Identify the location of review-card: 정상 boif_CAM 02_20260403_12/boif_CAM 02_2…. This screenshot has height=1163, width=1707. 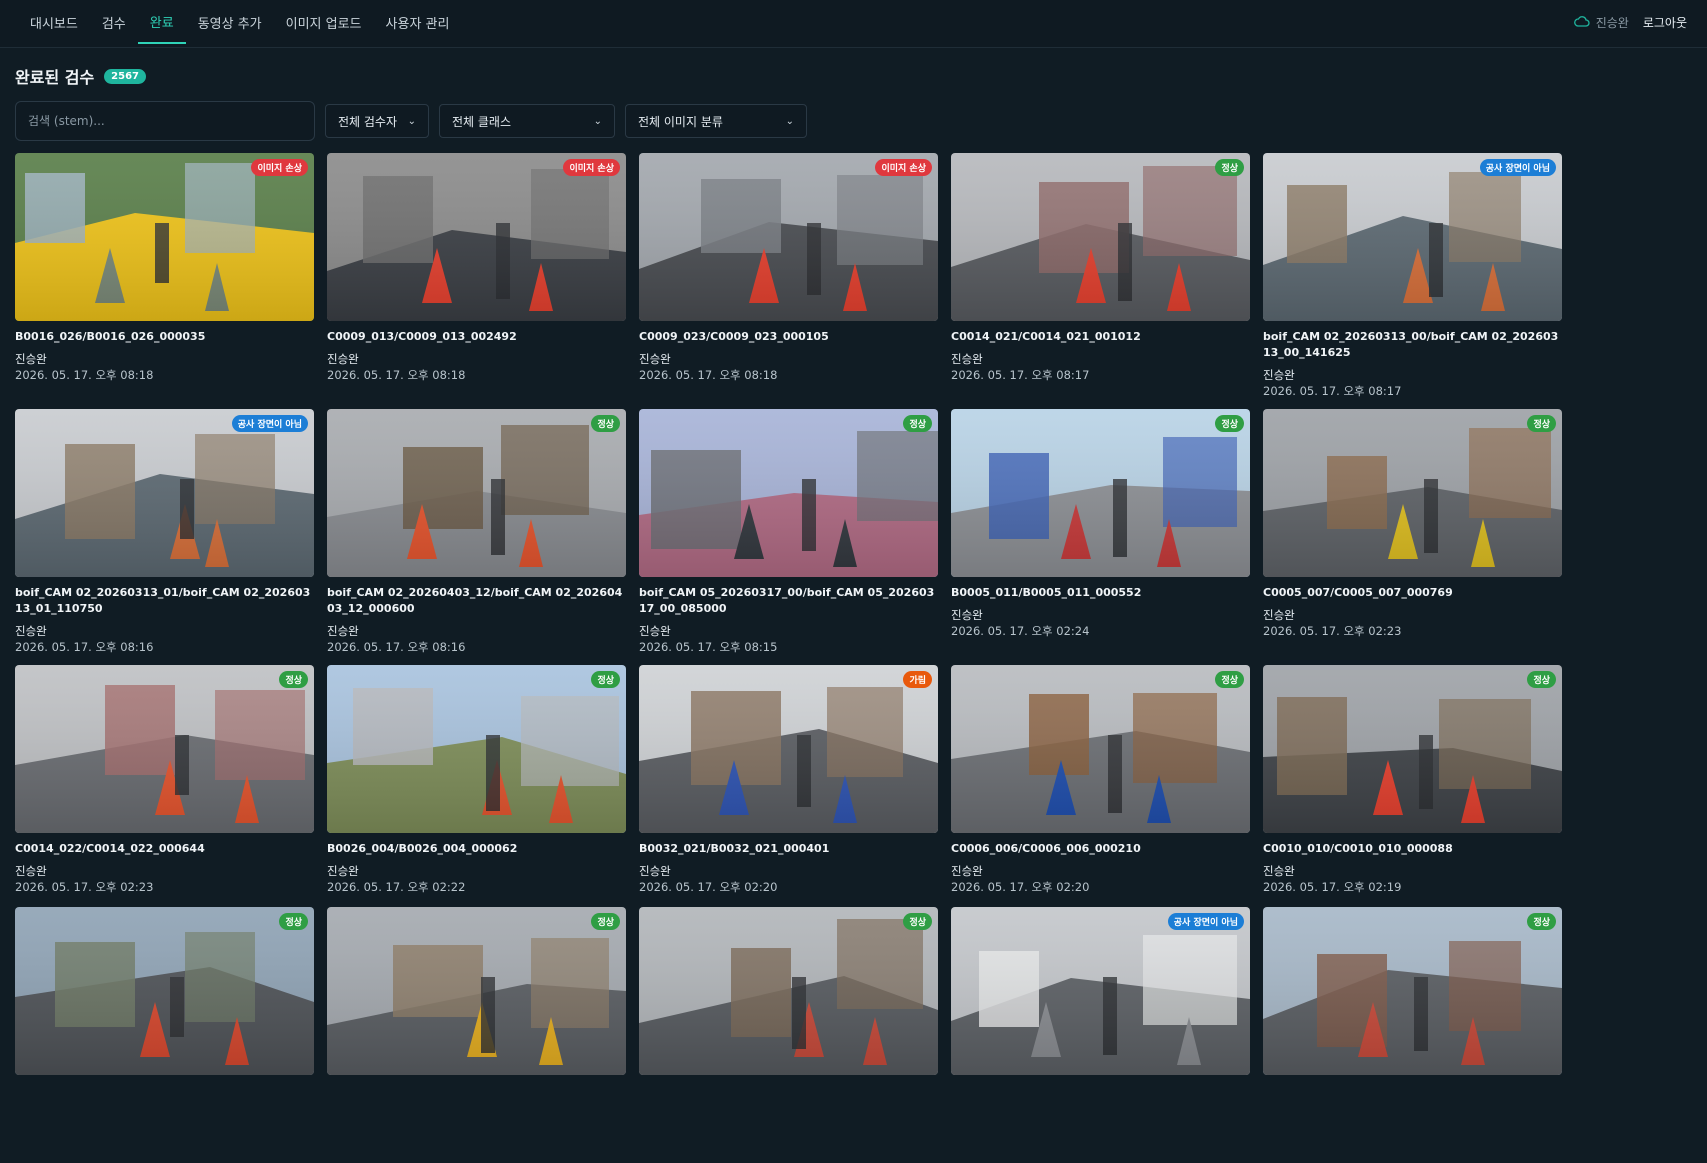
(476, 537).